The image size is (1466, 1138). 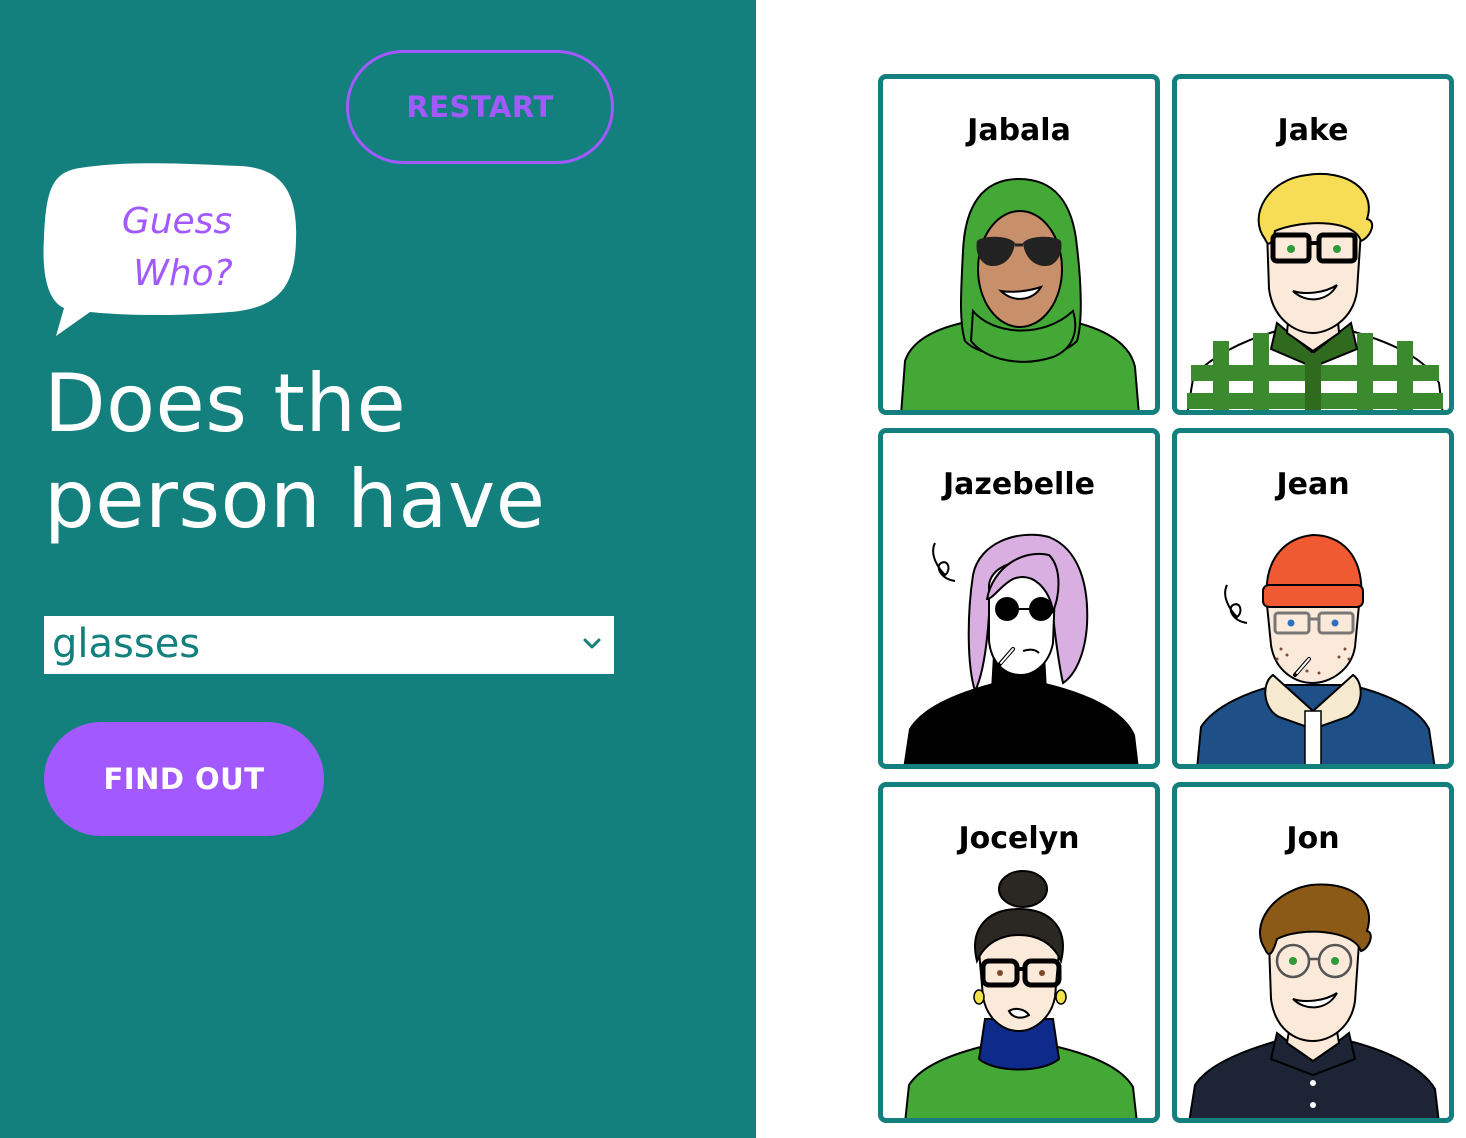 I want to click on character-card-jocelyn: Jocelyn, so click(x=1019, y=952).